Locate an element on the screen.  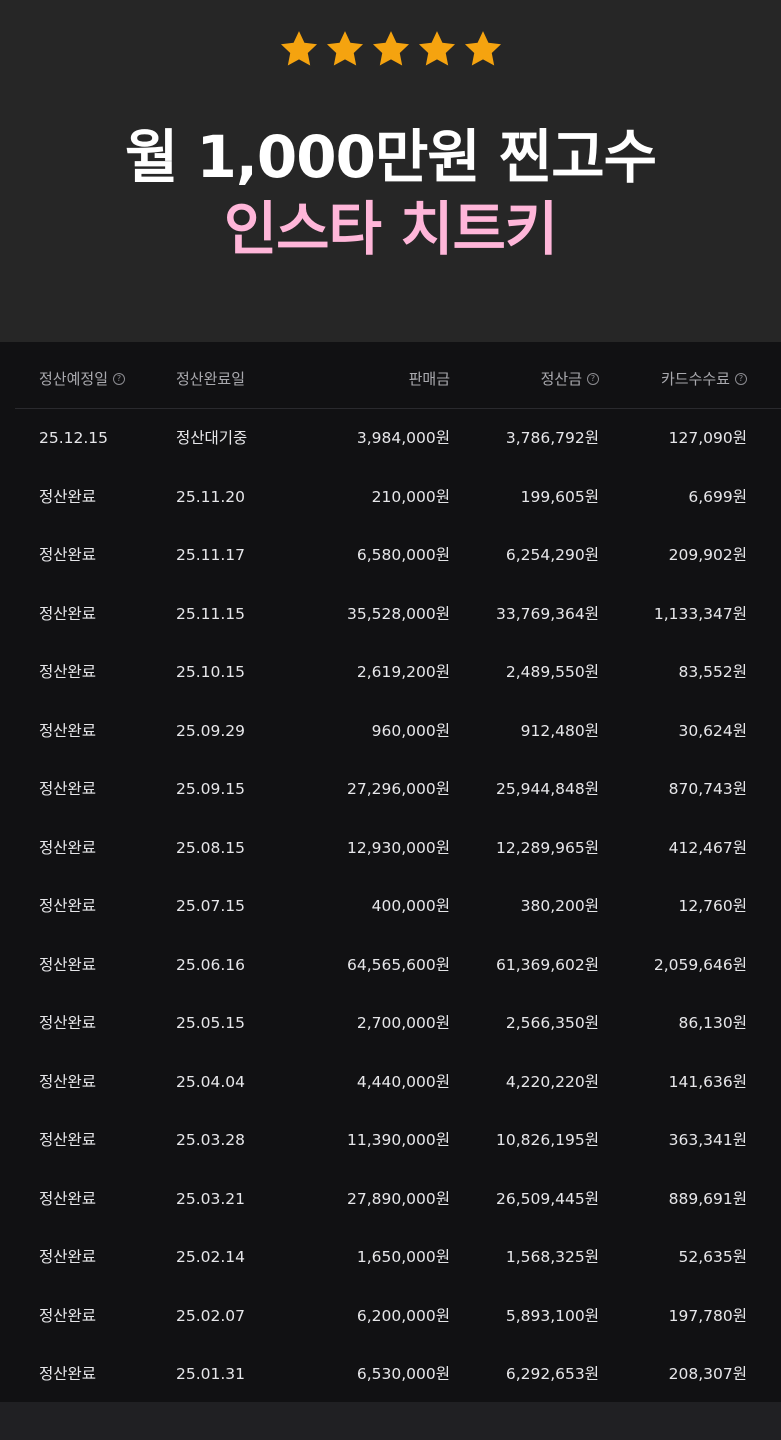
cell-card-fee: 363,341원 is located at coordinates (707, 1140).